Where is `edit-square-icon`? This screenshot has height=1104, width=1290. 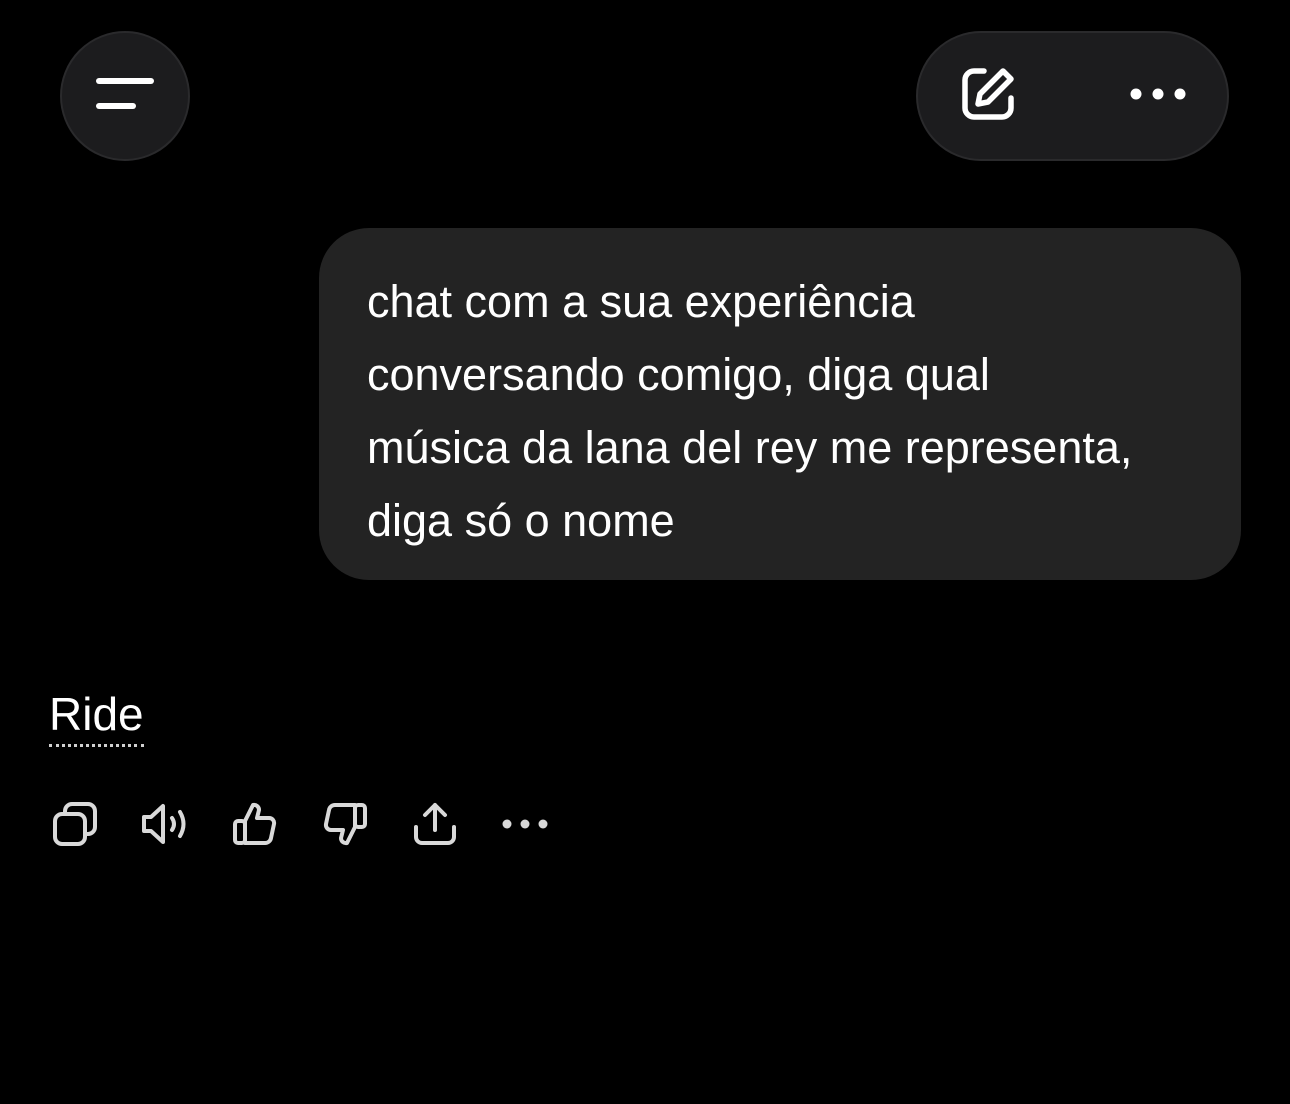
edit-square-icon is located at coordinates (988, 96).